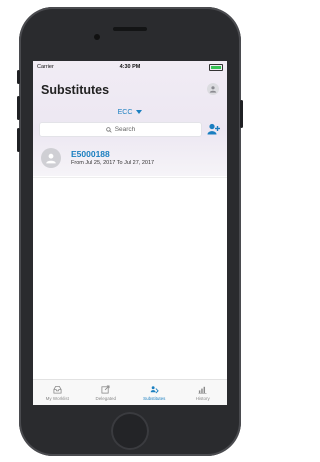  What do you see at coordinates (202, 398) in the screenshot?
I see `tab-label: History` at bounding box center [202, 398].